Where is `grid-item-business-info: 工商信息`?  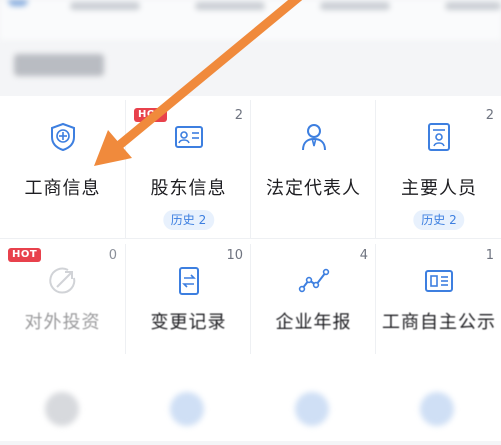
grid-item-business-info: 工商信息 is located at coordinates (62, 169).